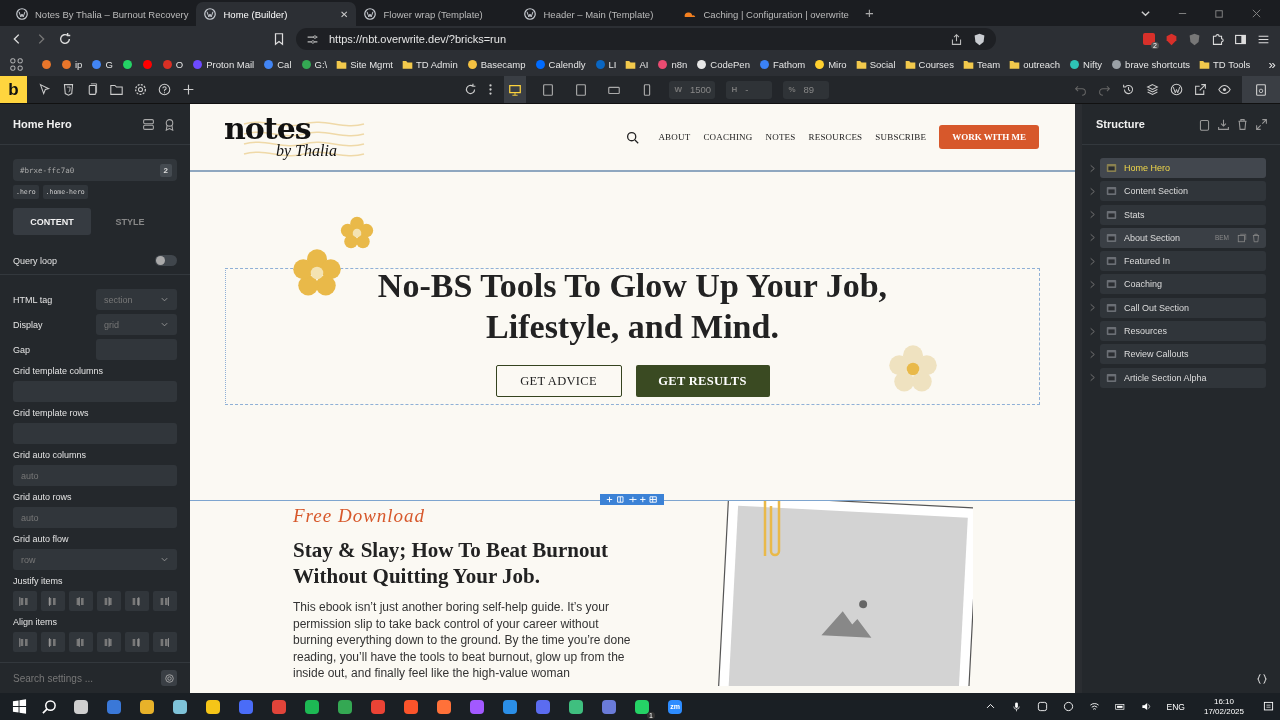  I want to click on bookmark-link: LI, so click(605, 64).